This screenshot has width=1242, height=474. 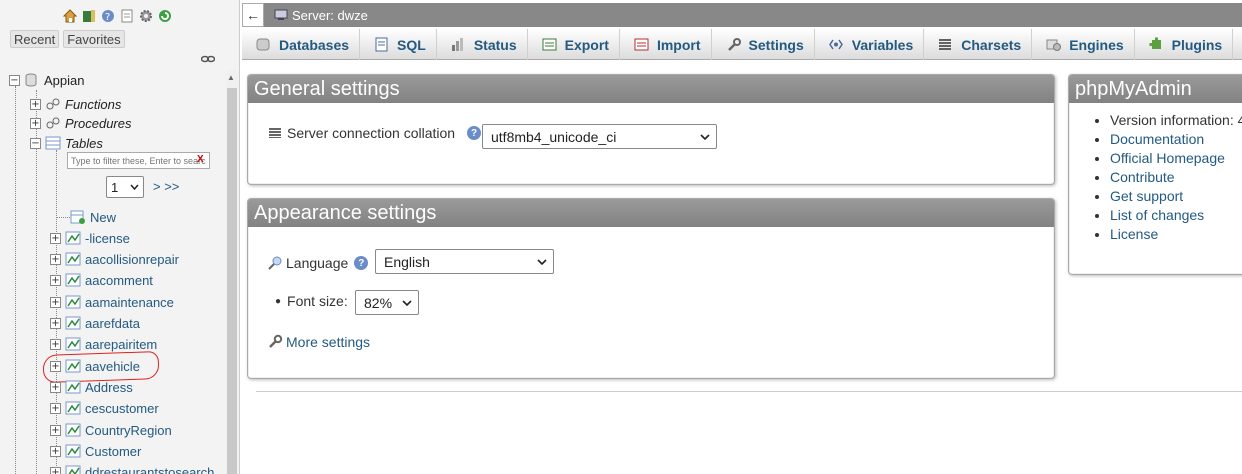 I want to click on phpmyadmin-link: Get support, so click(x=1146, y=196).